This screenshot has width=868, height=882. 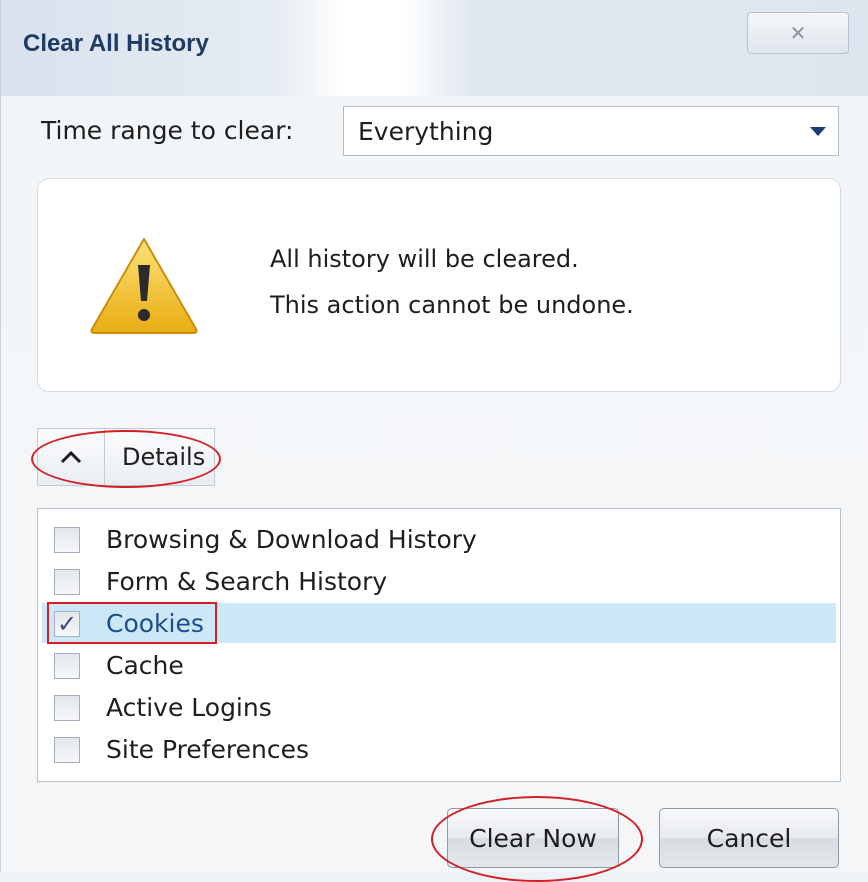 What do you see at coordinates (424, 259) in the screenshot?
I see `warning-message-line1: All history will be cleared.` at bounding box center [424, 259].